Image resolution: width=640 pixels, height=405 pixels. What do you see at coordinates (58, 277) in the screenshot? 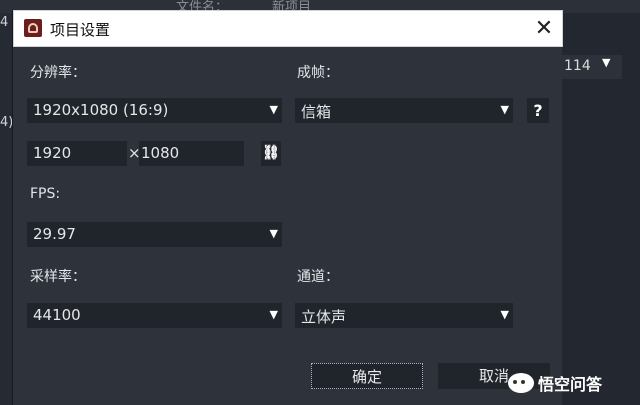
I see `sample-rate-label: 采样率：` at bounding box center [58, 277].